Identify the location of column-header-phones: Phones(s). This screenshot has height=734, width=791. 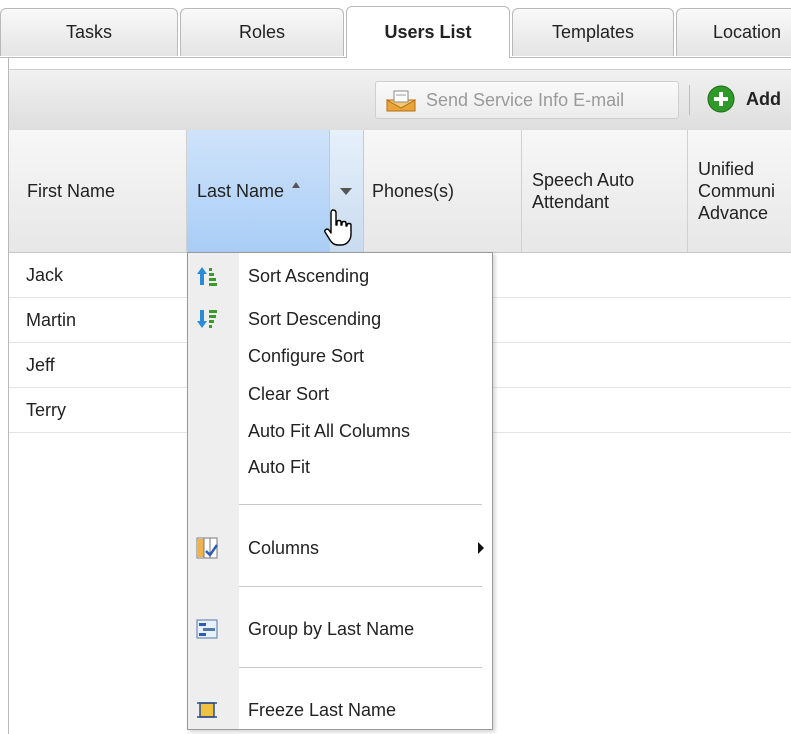
(442, 191).